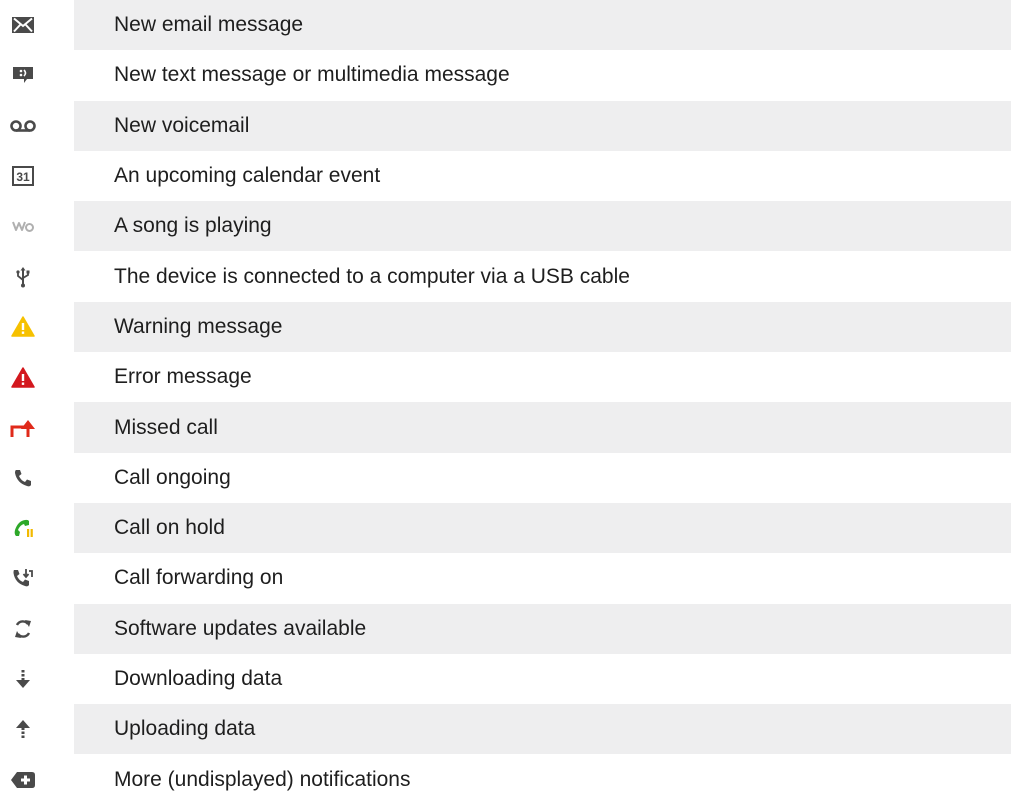 The height and width of the screenshot is (805, 1011). Describe the element at coordinates (542, 327) in the screenshot. I see `row-description: Warning message` at that location.